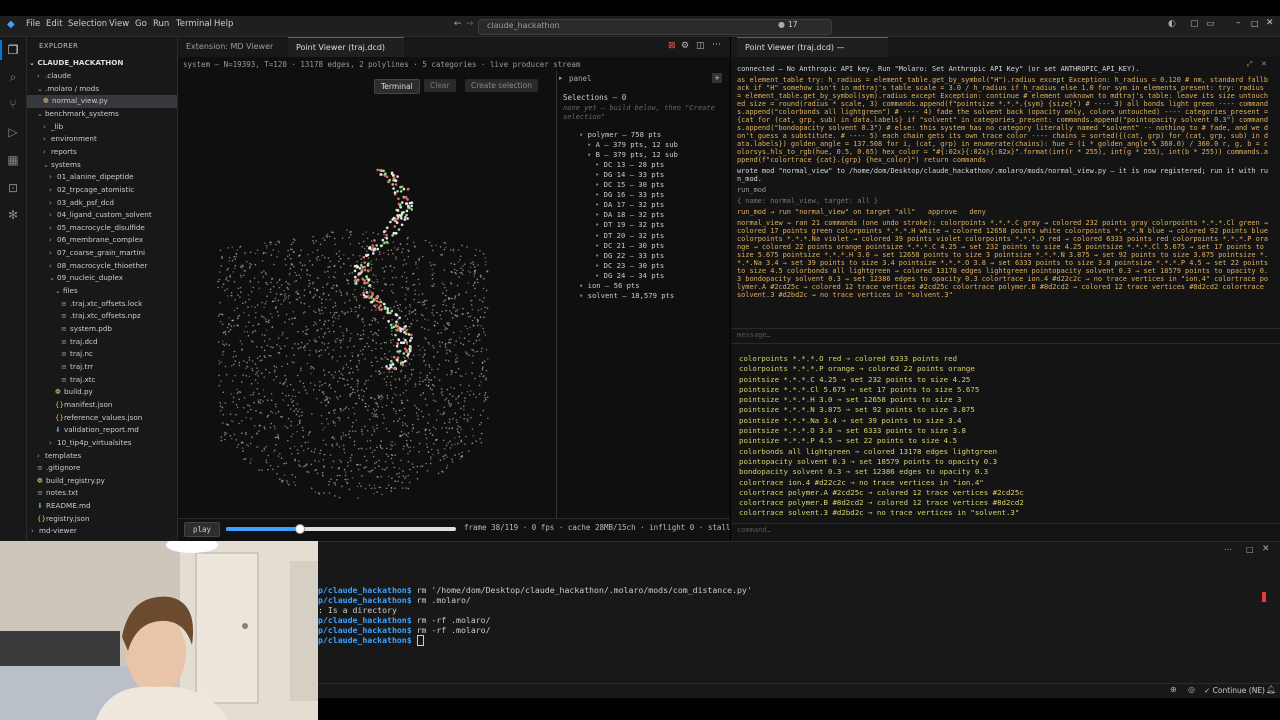 This screenshot has width=1280, height=720. Describe the element at coordinates (102, 266) in the screenshot. I see `tree-item: › 08_macrocycle_thioether` at that location.